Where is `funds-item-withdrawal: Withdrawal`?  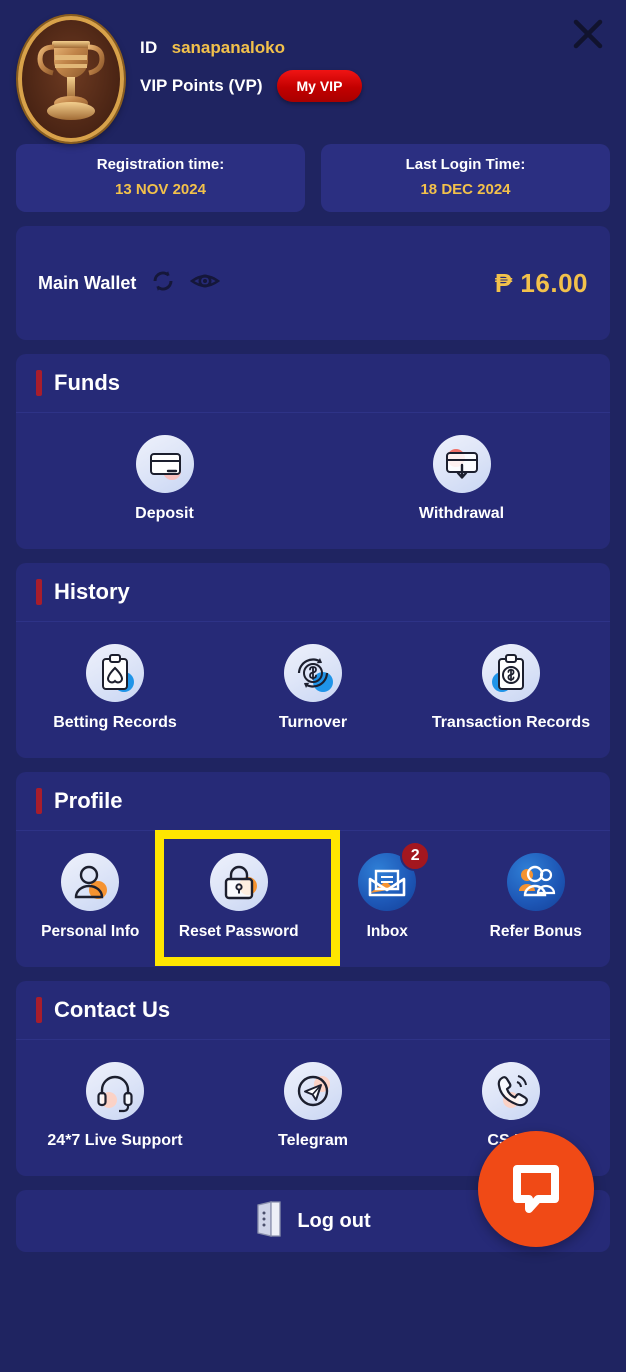 funds-item-withdrawal: Withdrawal is located at coordinates (461, 479).